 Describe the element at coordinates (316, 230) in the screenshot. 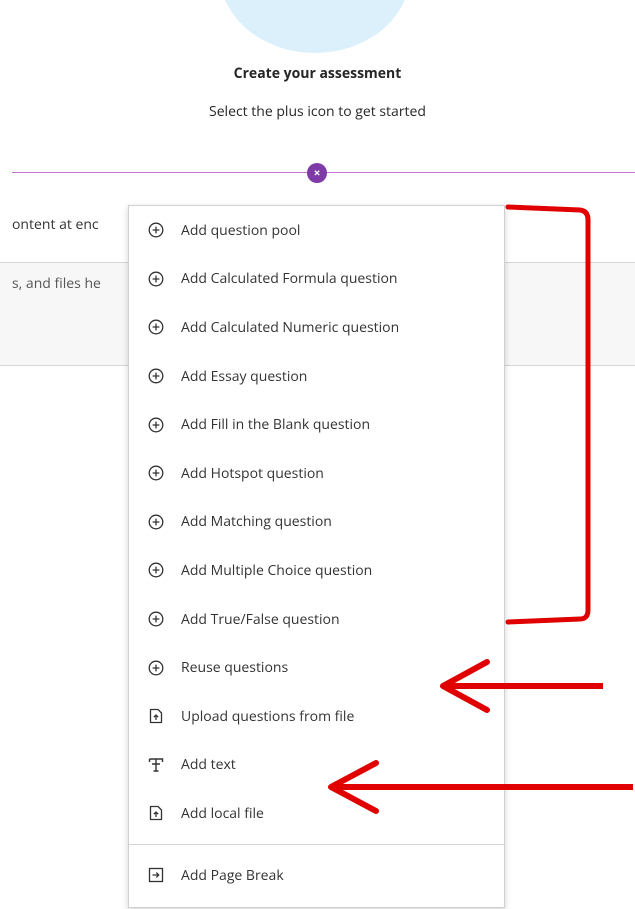

I see `menu-item-add-question-pool: Add question pool` at that location.